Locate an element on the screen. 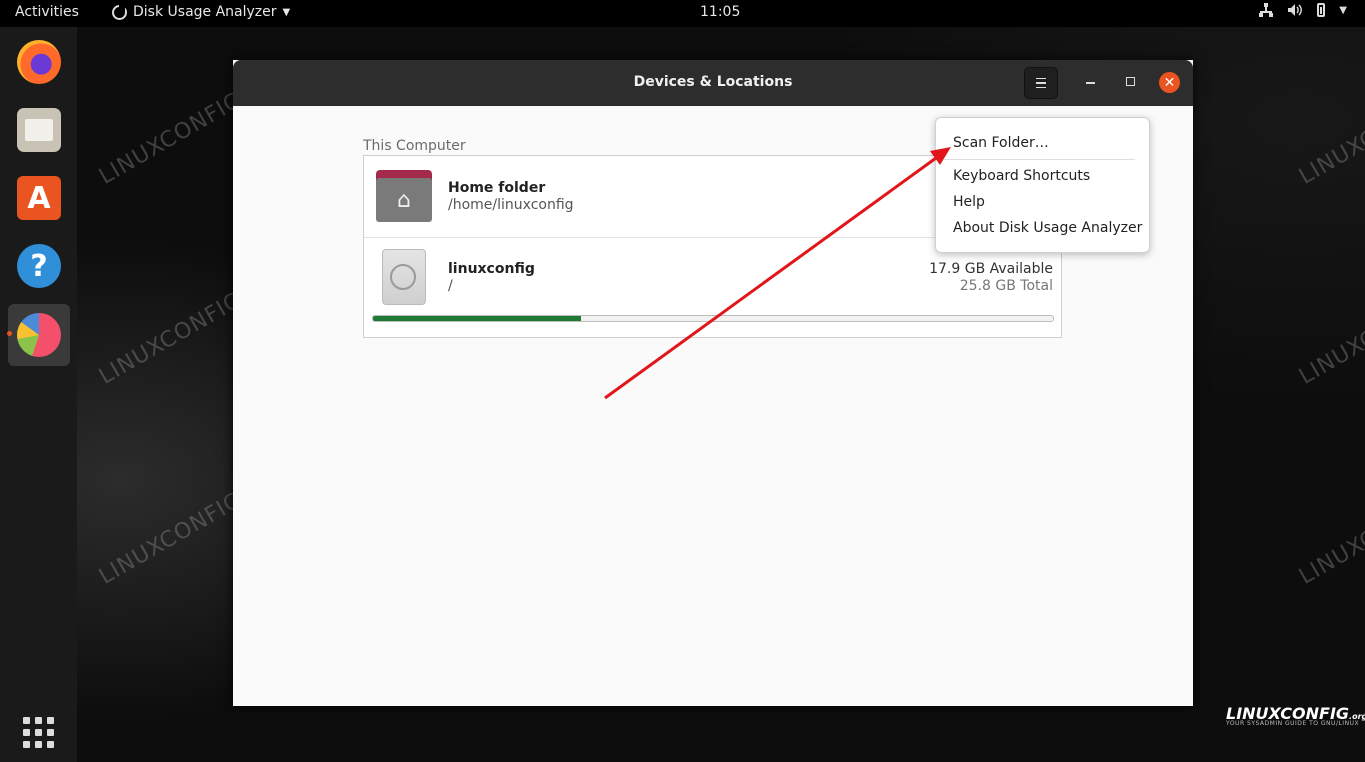  files-icon is located at coordinates (39, 130).